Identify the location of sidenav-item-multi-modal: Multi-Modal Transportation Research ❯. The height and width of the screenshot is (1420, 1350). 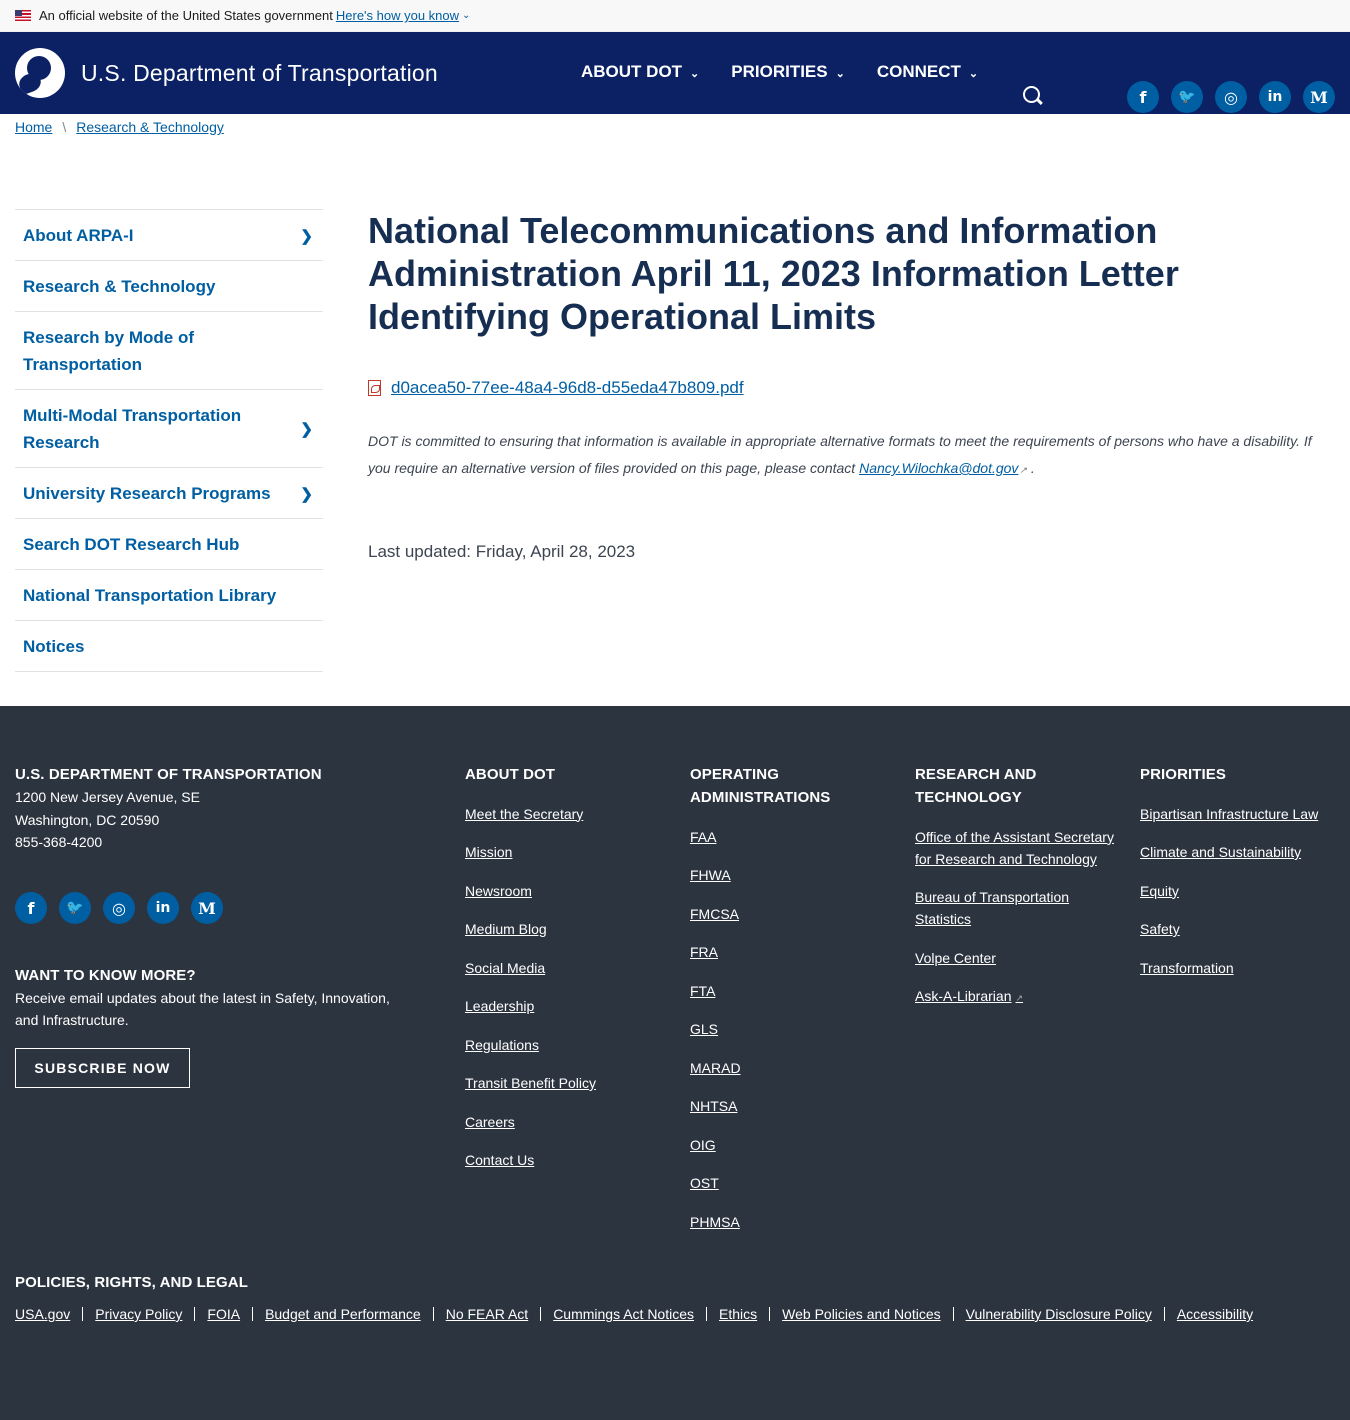
(169, 429).